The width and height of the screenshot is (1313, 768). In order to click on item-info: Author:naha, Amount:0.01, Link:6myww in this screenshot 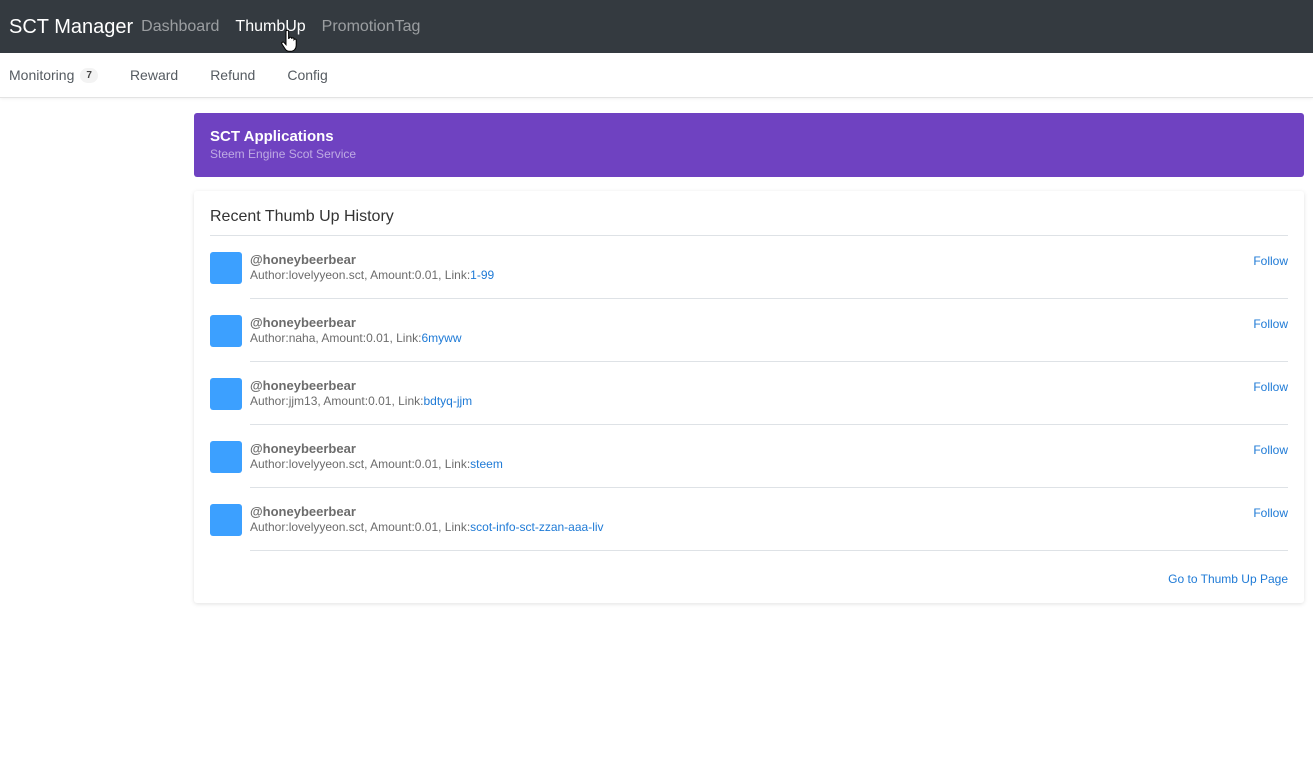, I will do `click(769, 338)`.